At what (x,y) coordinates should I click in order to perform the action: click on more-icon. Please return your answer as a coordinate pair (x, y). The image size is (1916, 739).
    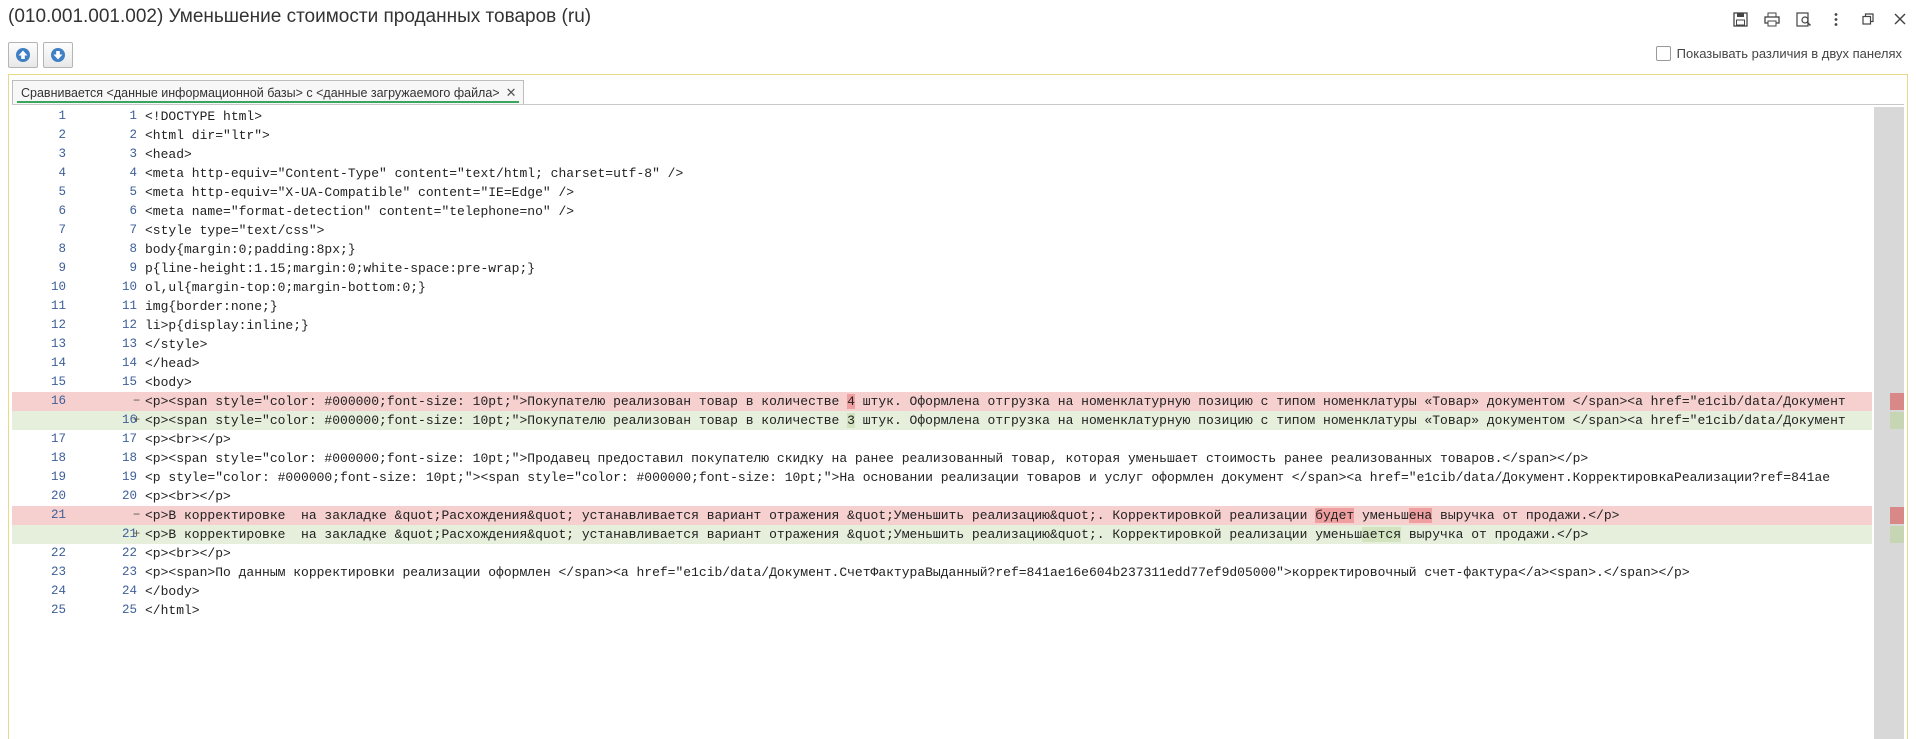
    Looking at the image, I should click on (1836, 19).